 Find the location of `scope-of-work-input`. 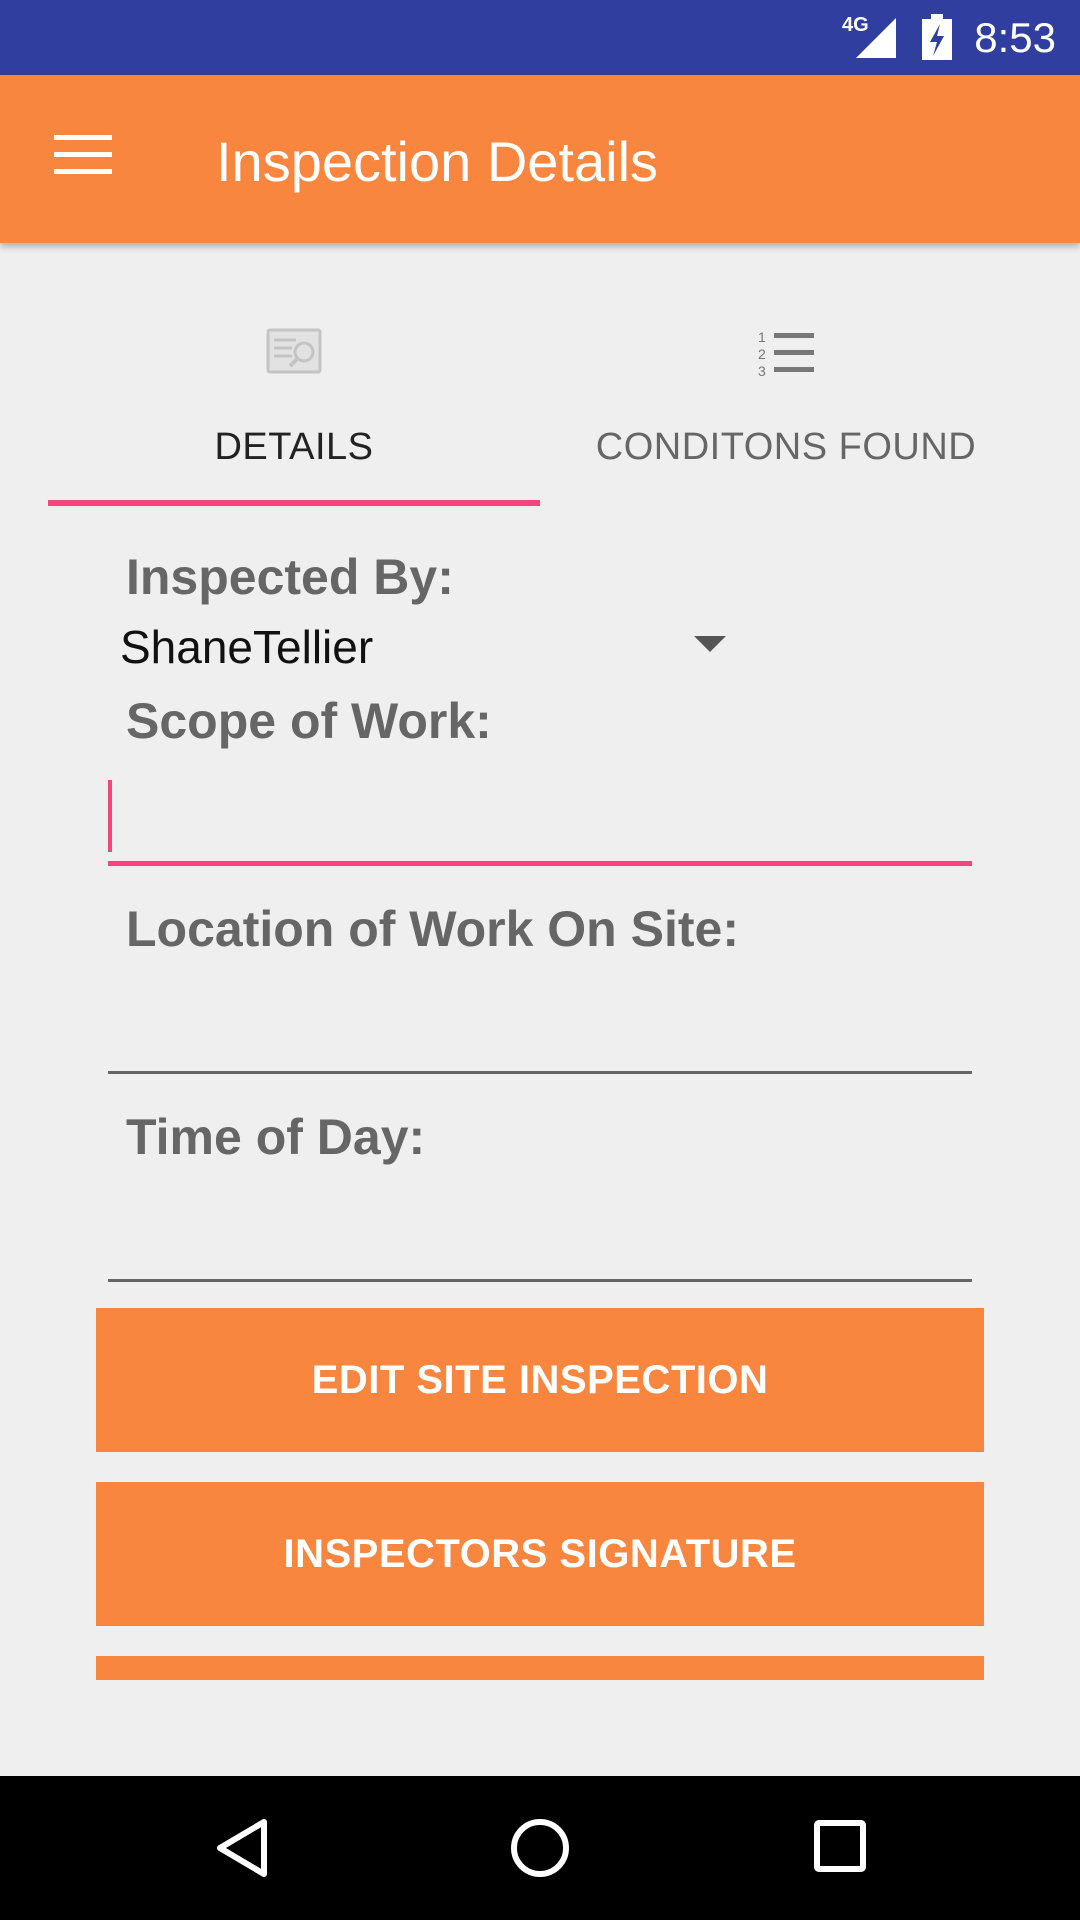

scope-of-work-input is located at coordinates (540, 821).